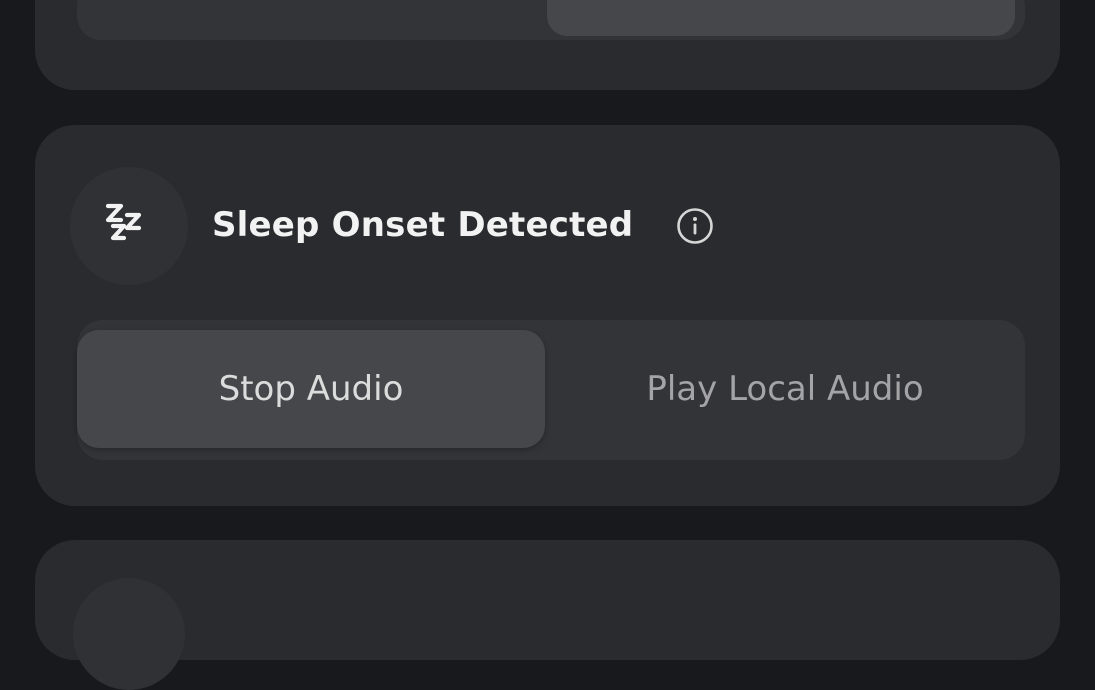 This screenshot has height=690, width=1095. I want to click on previous-segment-option, so click(781, 18).